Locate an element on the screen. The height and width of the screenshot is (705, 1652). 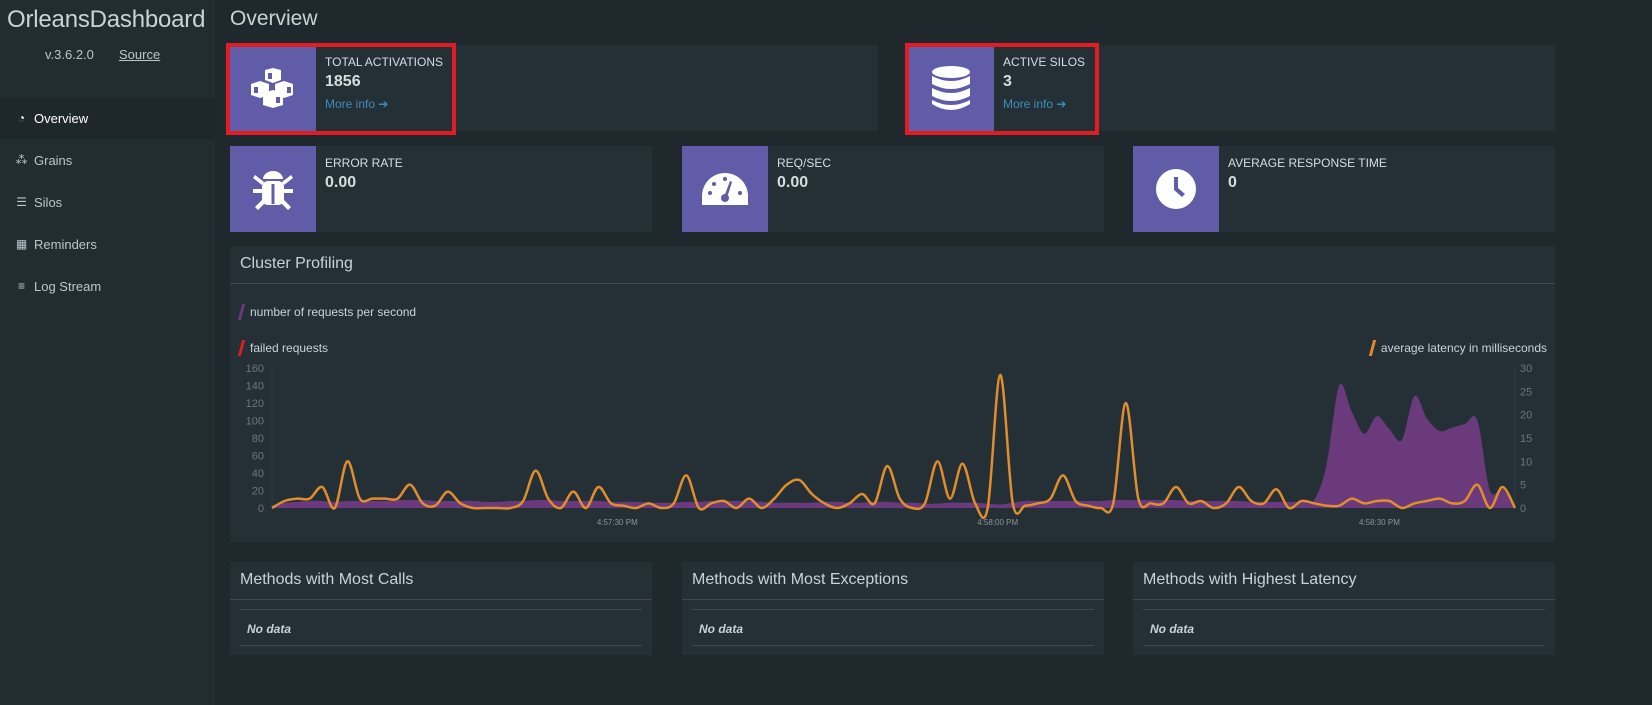
left-tick-label: 160 is located at coordinates (255, 369).